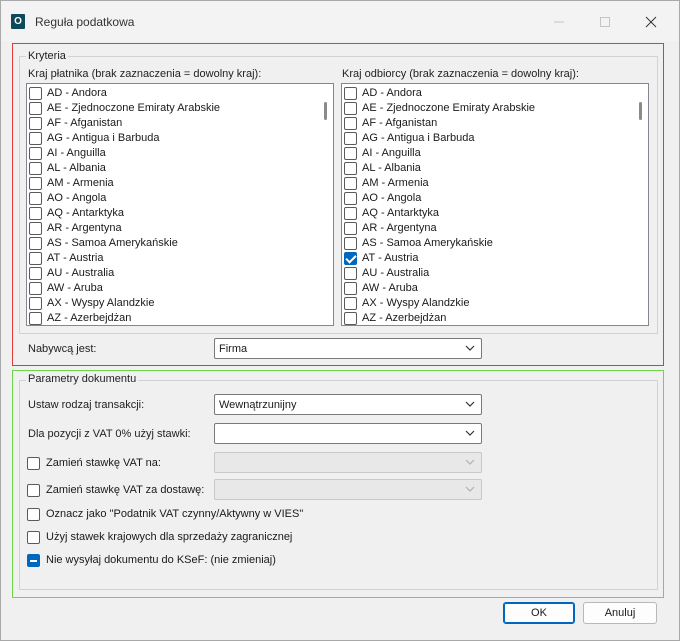  Describe the element at coordinates (348, 404) in the screenshot. I see `transaction-type-select: Wewnątrzunijny` at that location.